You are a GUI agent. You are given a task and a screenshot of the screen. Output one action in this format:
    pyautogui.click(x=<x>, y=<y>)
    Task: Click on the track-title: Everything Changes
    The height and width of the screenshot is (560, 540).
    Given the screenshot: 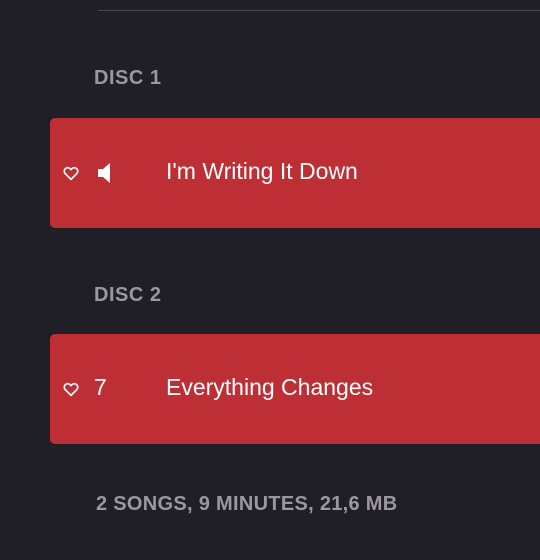 What is the action you would take?
    pyautogui.click(x=270, y=387)
    